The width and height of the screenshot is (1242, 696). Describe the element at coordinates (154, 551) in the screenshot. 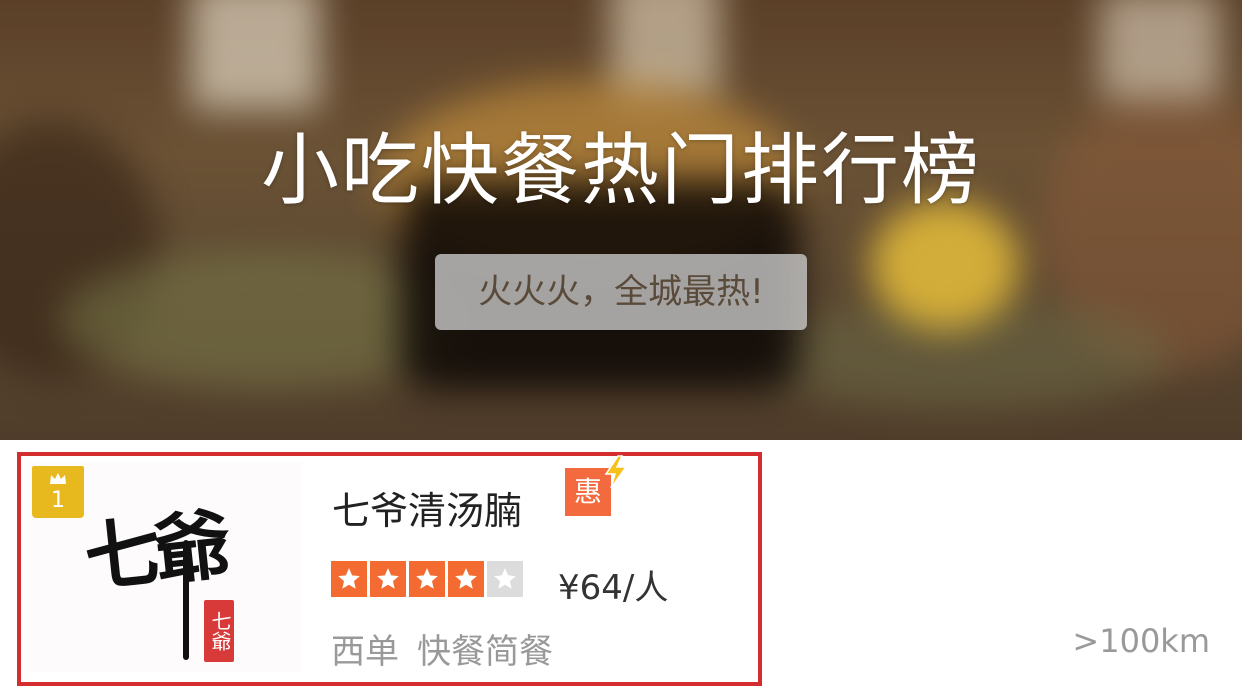

I see `shop-logo-calligraphy: 七爺` at that location.